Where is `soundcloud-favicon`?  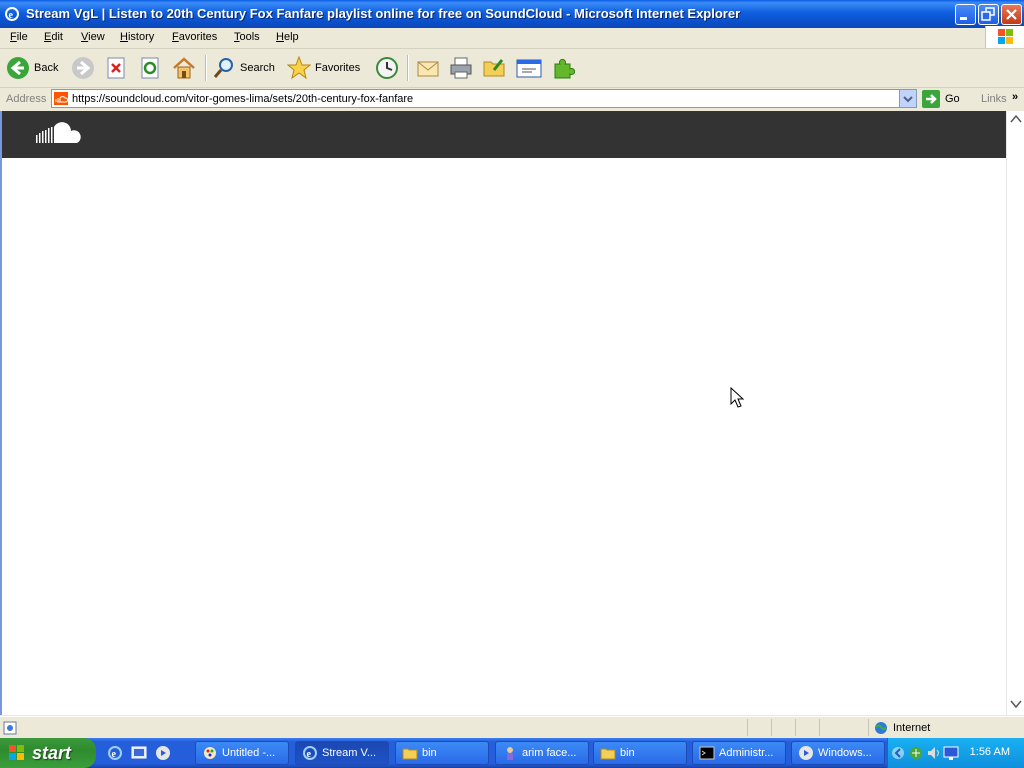 soundcloud-favicon is located at coordinates (61, 98).